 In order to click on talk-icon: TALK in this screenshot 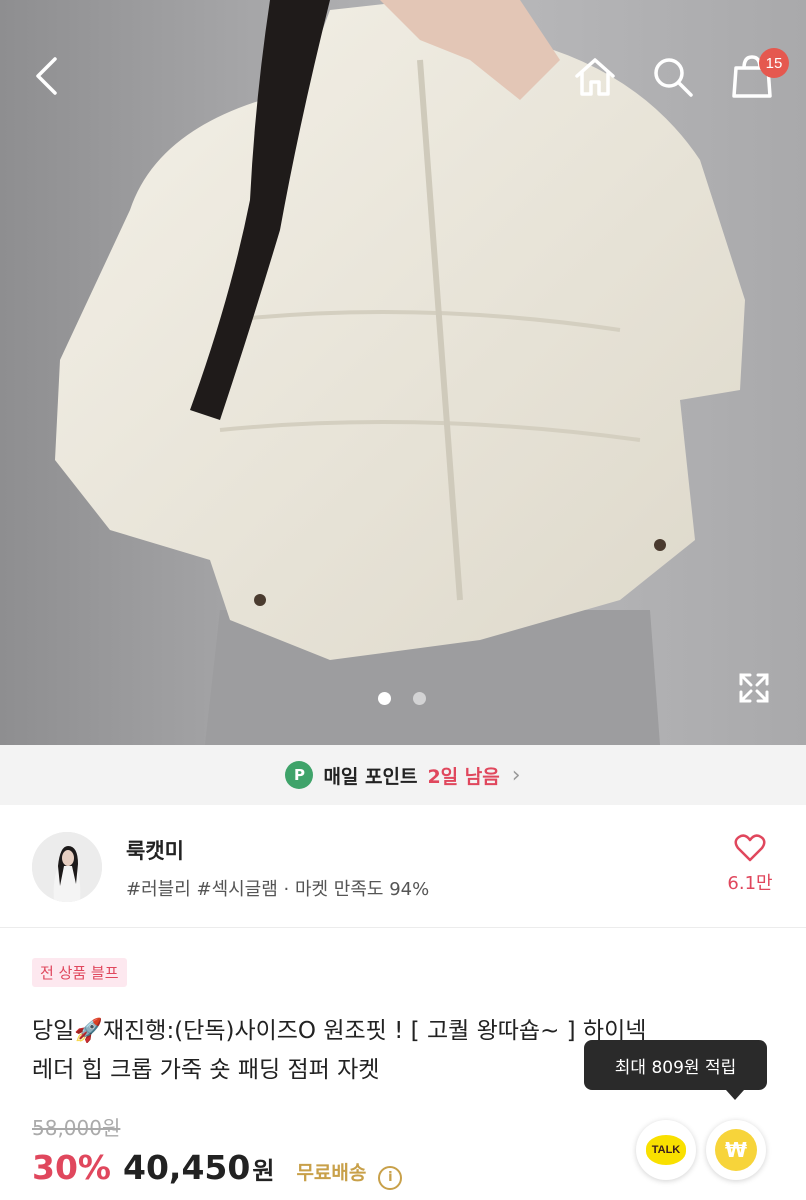, I will do `click(666, 1150)`.